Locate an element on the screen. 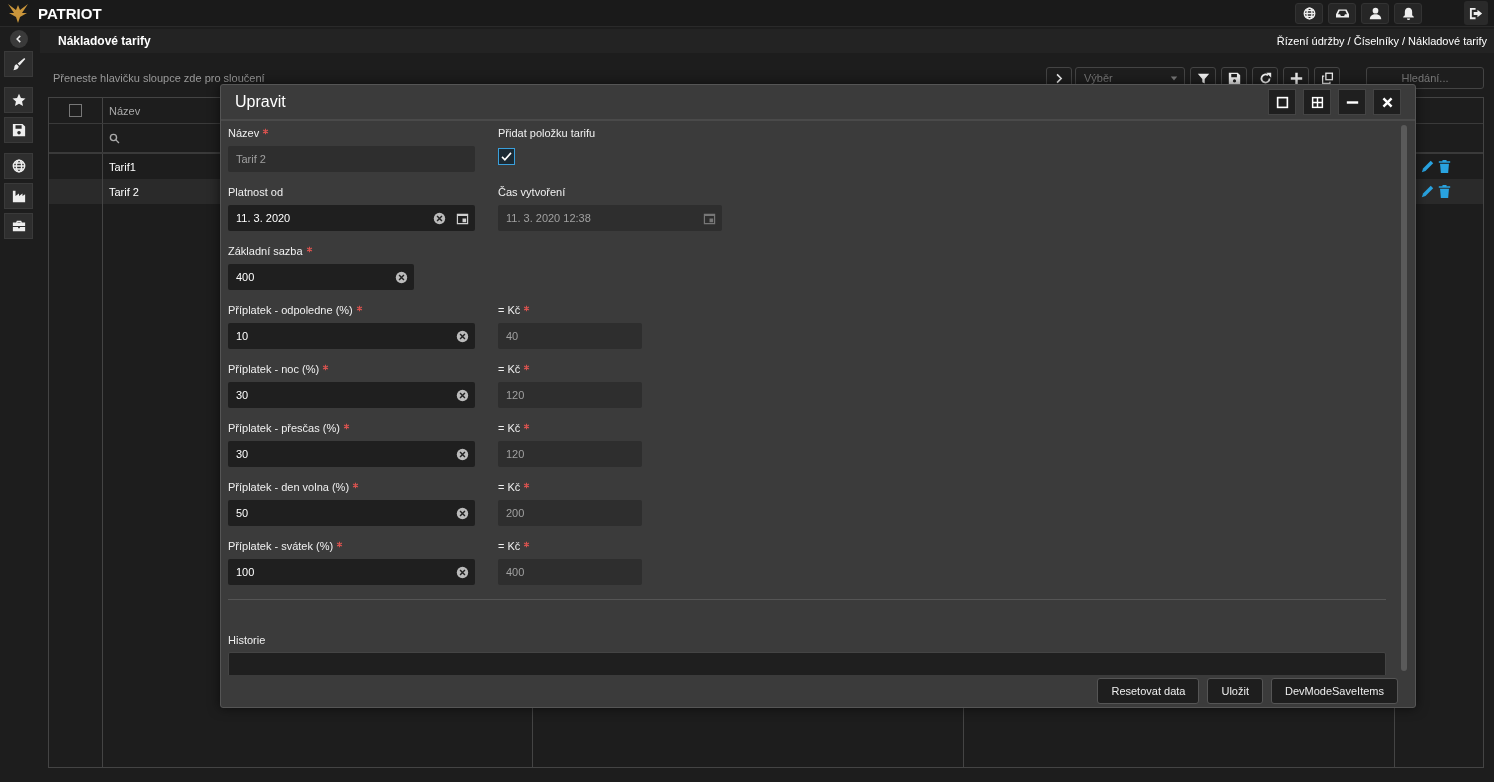 This screenshot has width=1494, height=782. theme-button is located at coordinates (18, 64).